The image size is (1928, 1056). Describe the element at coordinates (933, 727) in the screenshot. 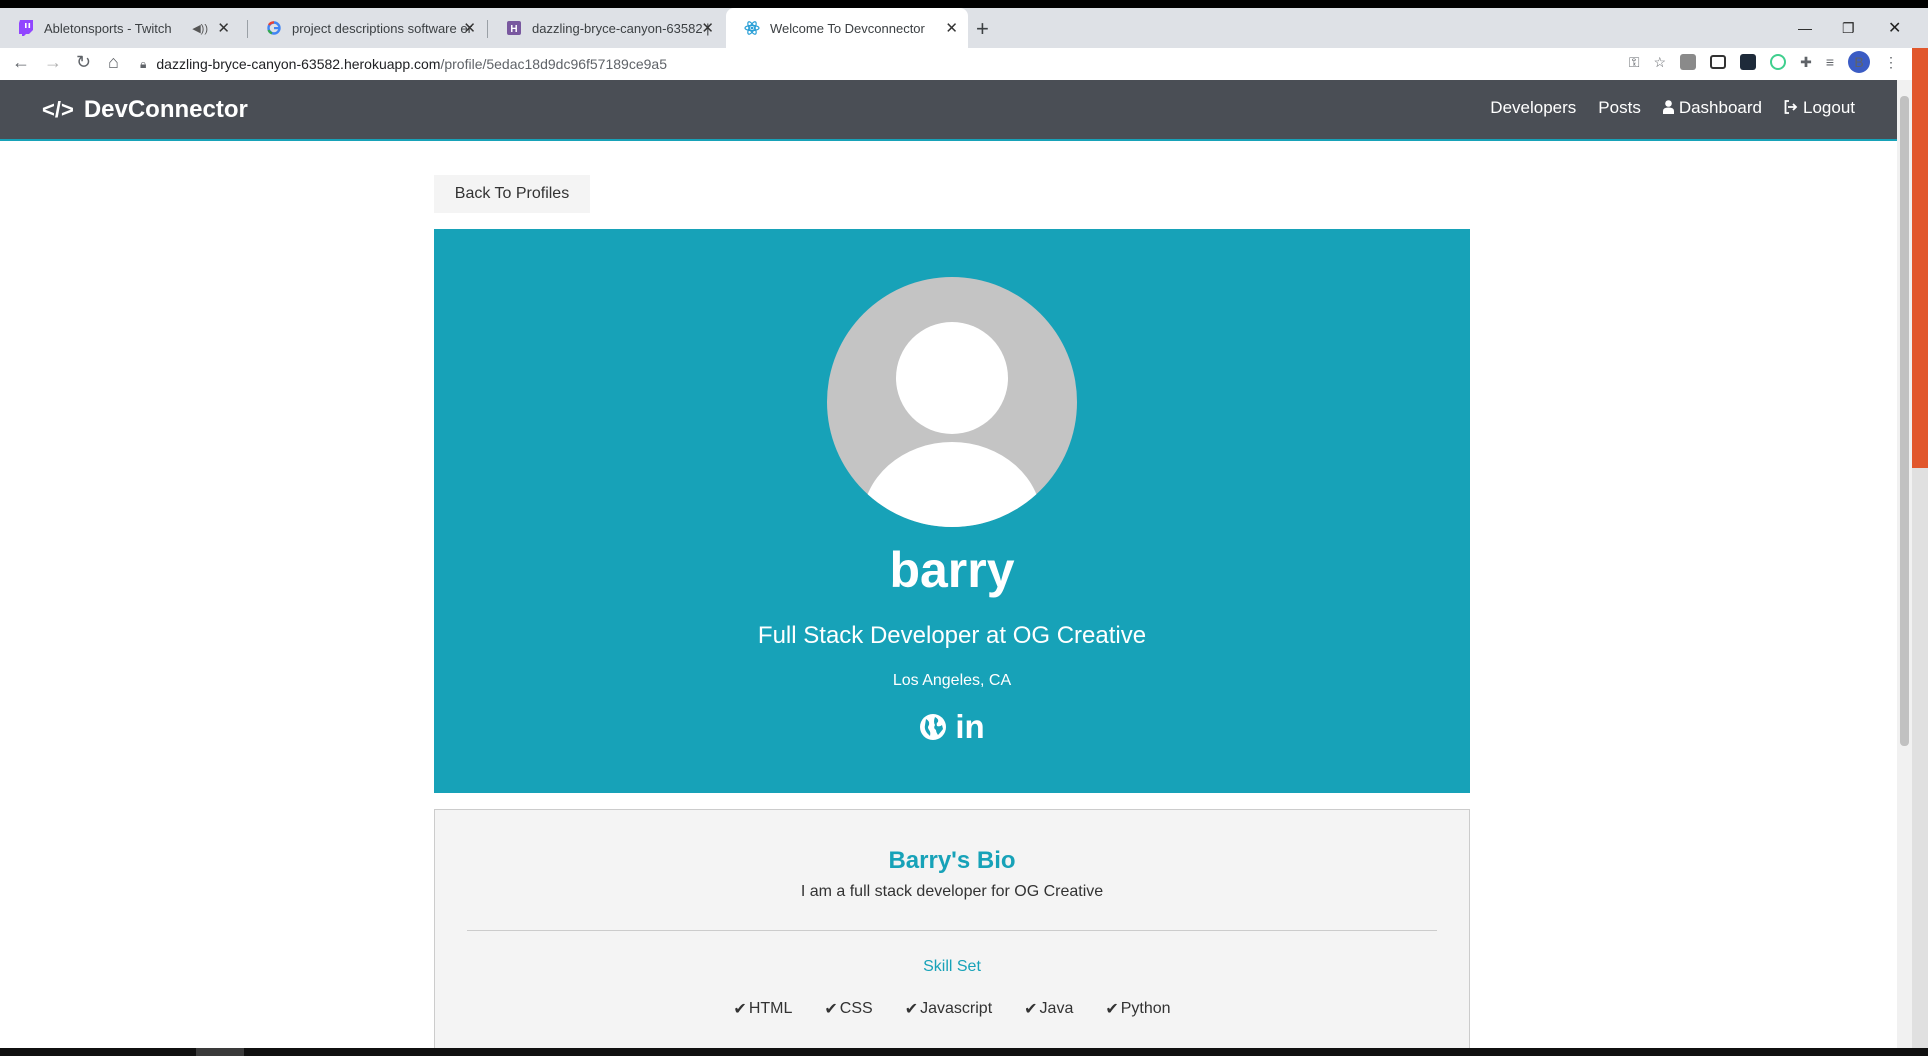

I see `globe-icon` at that location.